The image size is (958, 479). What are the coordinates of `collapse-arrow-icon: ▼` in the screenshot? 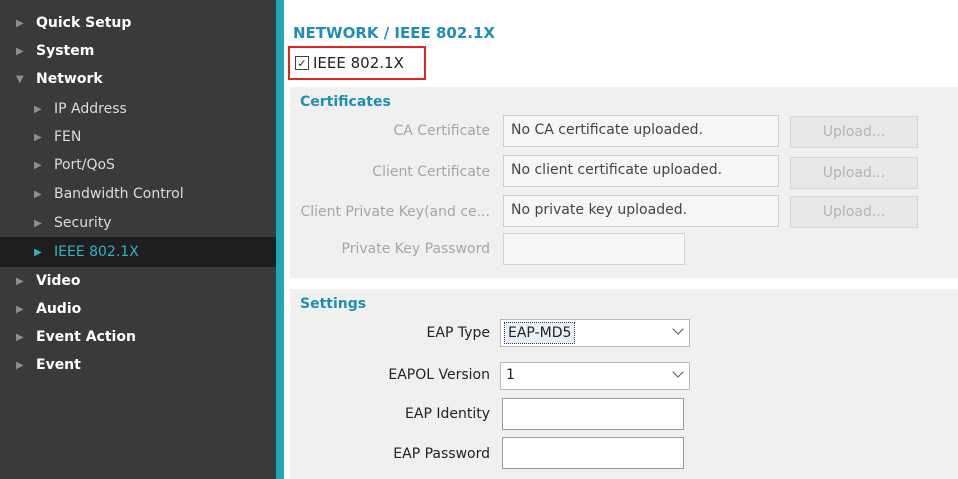 It's located at (20, 79).